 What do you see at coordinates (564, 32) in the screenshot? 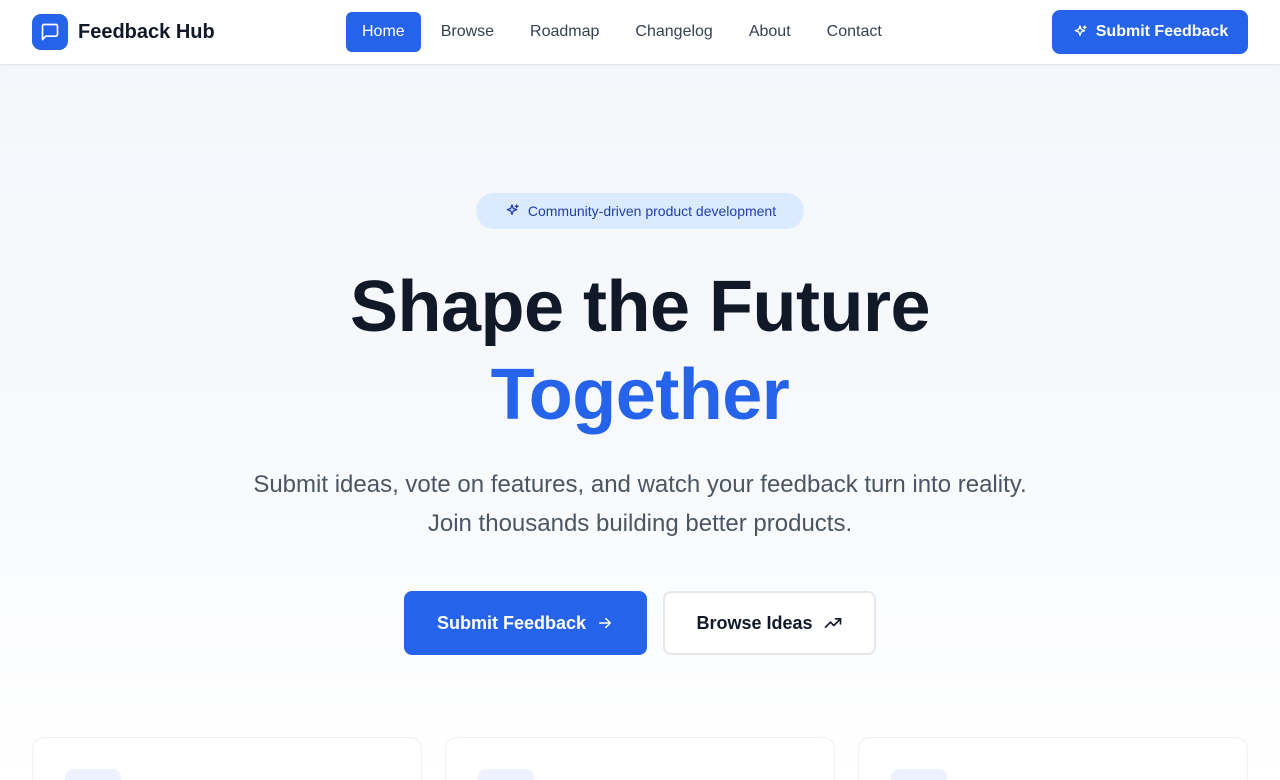
I see `nav-roadmap: Roadmap` at bounding box center [564, 32].